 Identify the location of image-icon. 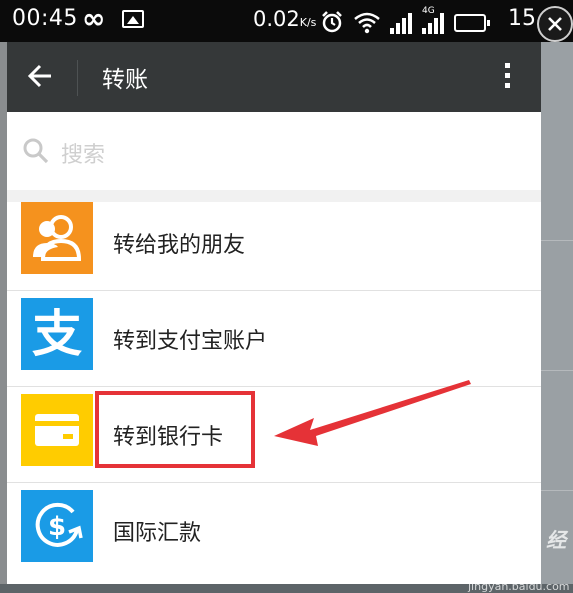
(133, 19).